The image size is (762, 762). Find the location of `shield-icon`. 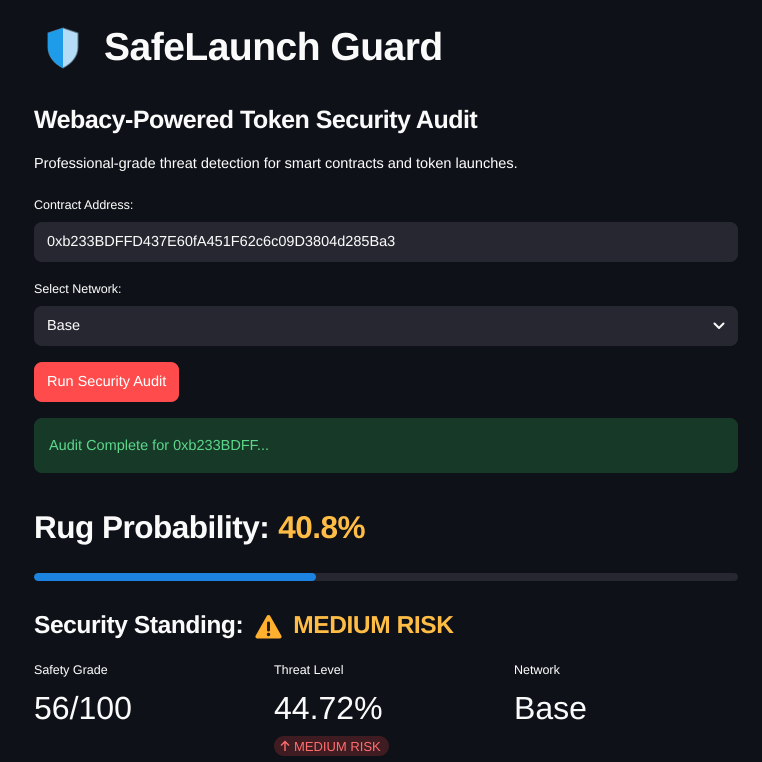

shield-icon is located at coordinates (63, 48).